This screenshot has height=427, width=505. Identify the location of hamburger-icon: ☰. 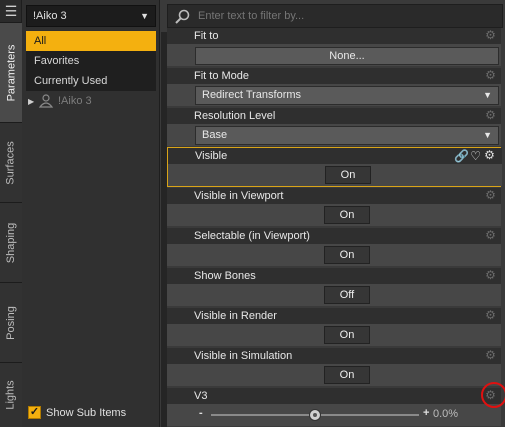
(11, 11).